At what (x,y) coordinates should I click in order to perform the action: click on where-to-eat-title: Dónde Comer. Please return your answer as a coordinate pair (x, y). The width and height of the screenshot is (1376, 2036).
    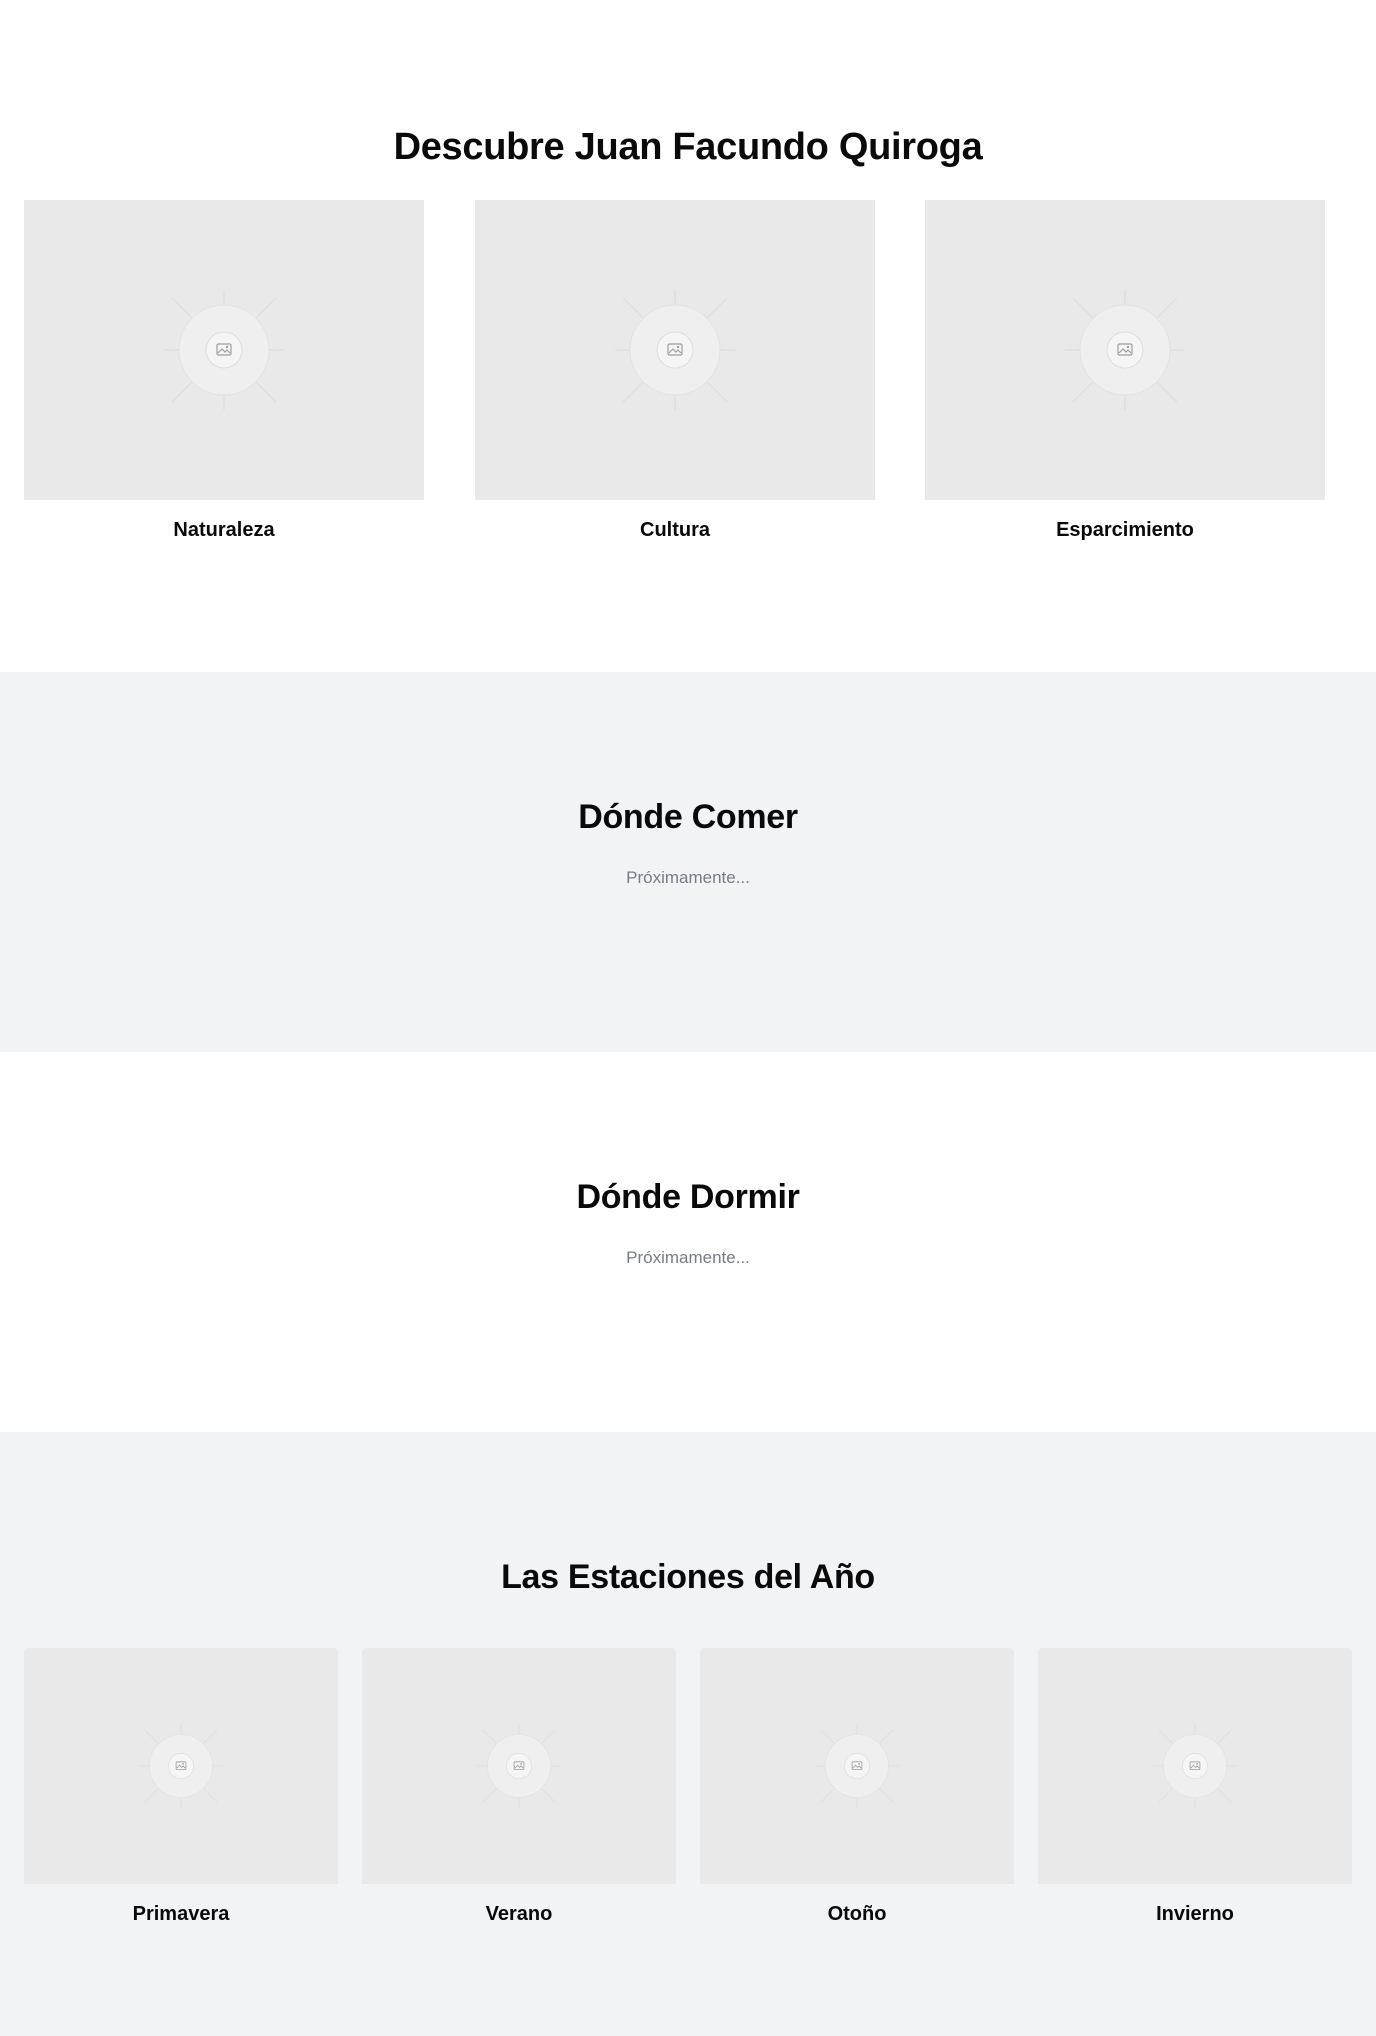
    Looking at the image, I should click on (688, 817).